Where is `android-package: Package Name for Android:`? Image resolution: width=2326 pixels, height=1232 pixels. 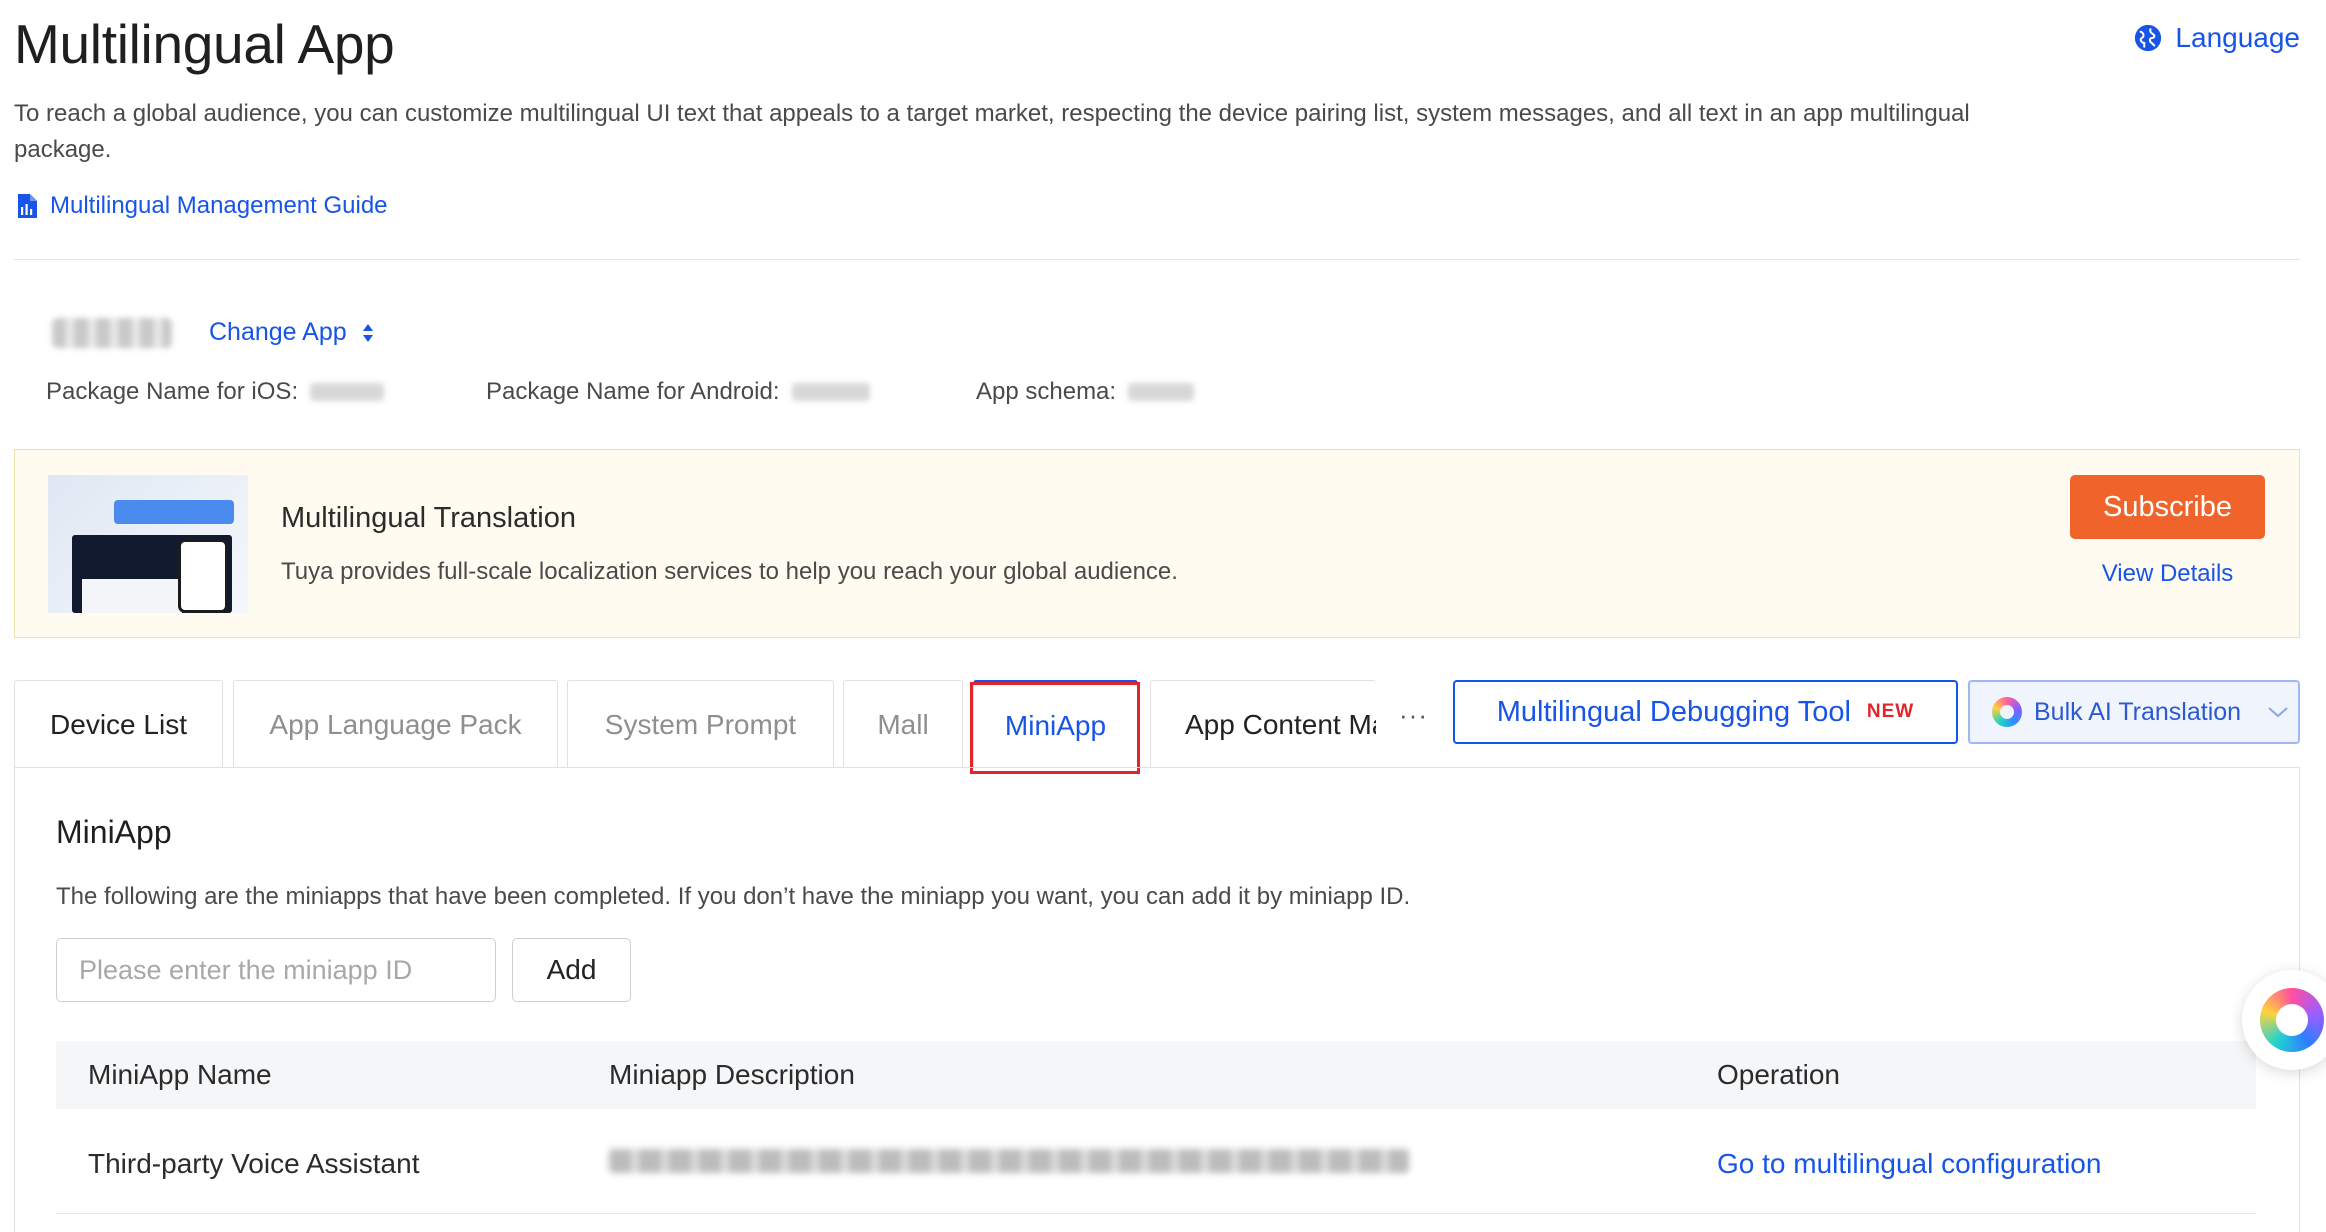
android-package: Package Name for Android: is located at coordinates (731, 392).